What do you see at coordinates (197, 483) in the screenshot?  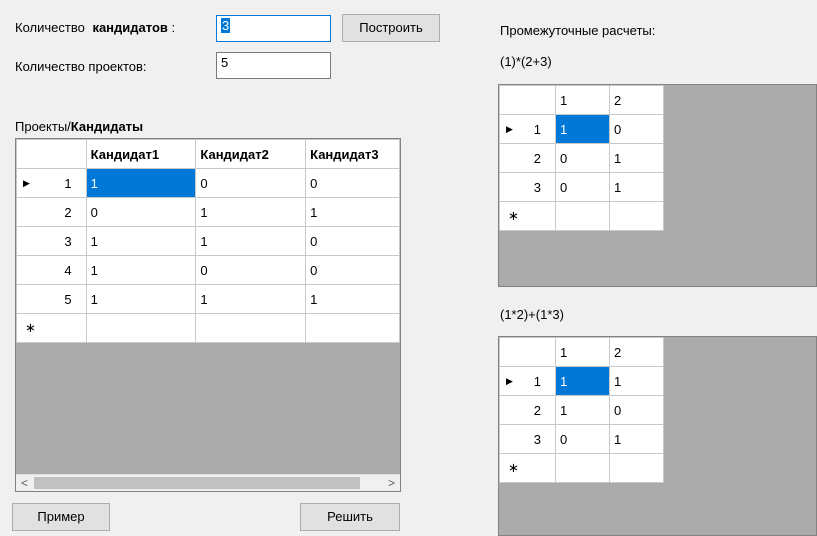 I see `scroll-thumb` at bounding box center [197, 483].